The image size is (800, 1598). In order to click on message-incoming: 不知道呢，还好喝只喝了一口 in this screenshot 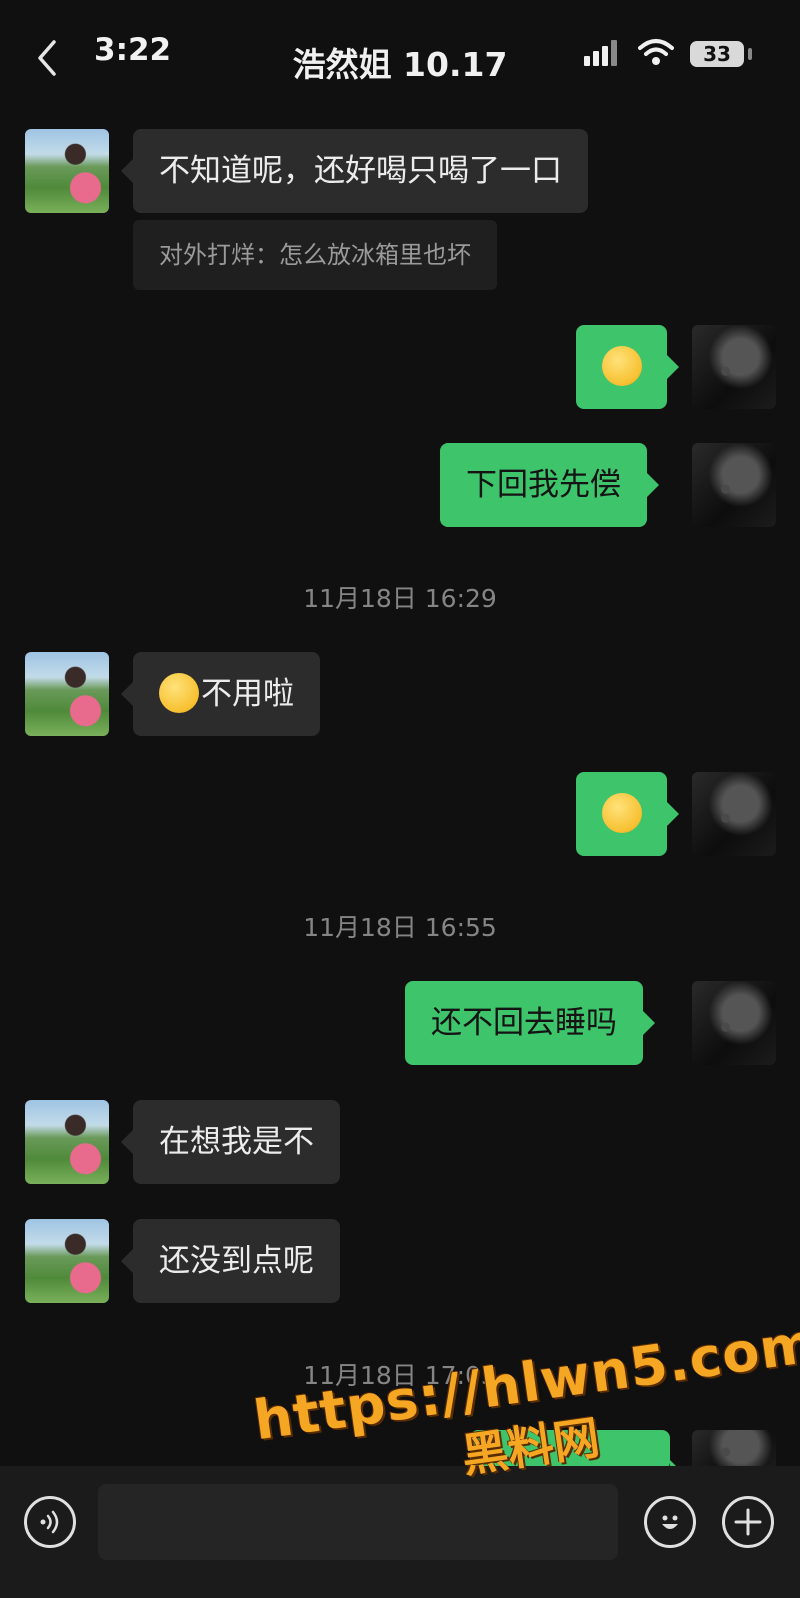, I will do `click(354, 171)`.